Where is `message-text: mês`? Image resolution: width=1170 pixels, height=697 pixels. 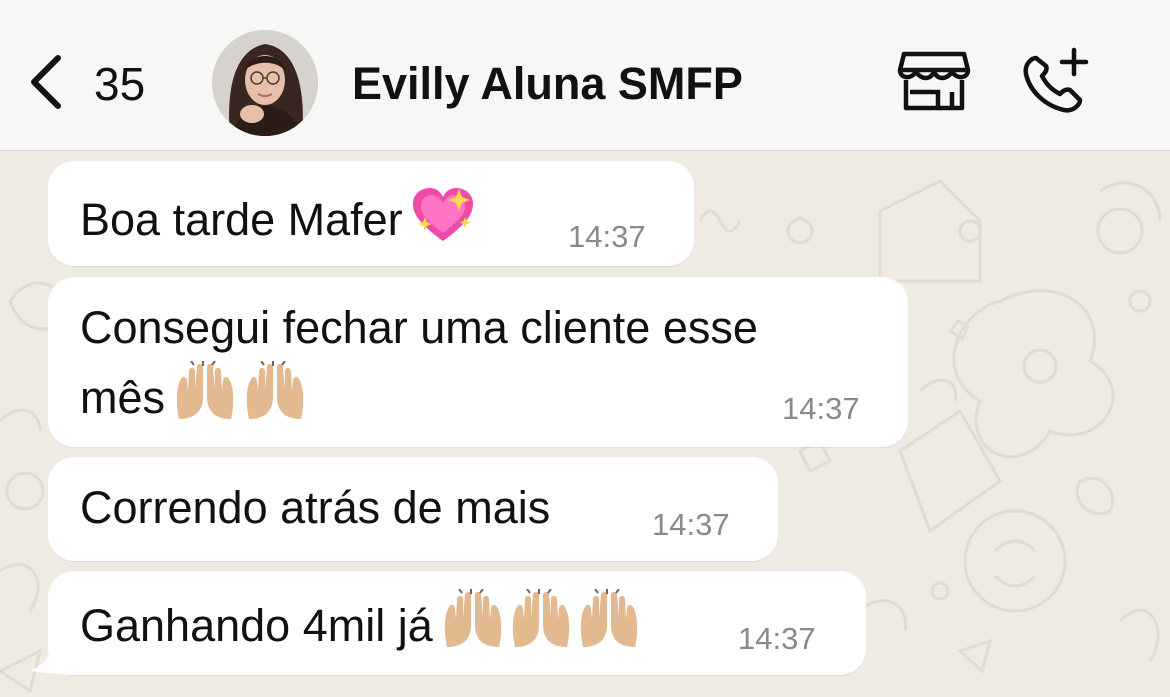 message-text: mês is located at coordinates (196, 398).